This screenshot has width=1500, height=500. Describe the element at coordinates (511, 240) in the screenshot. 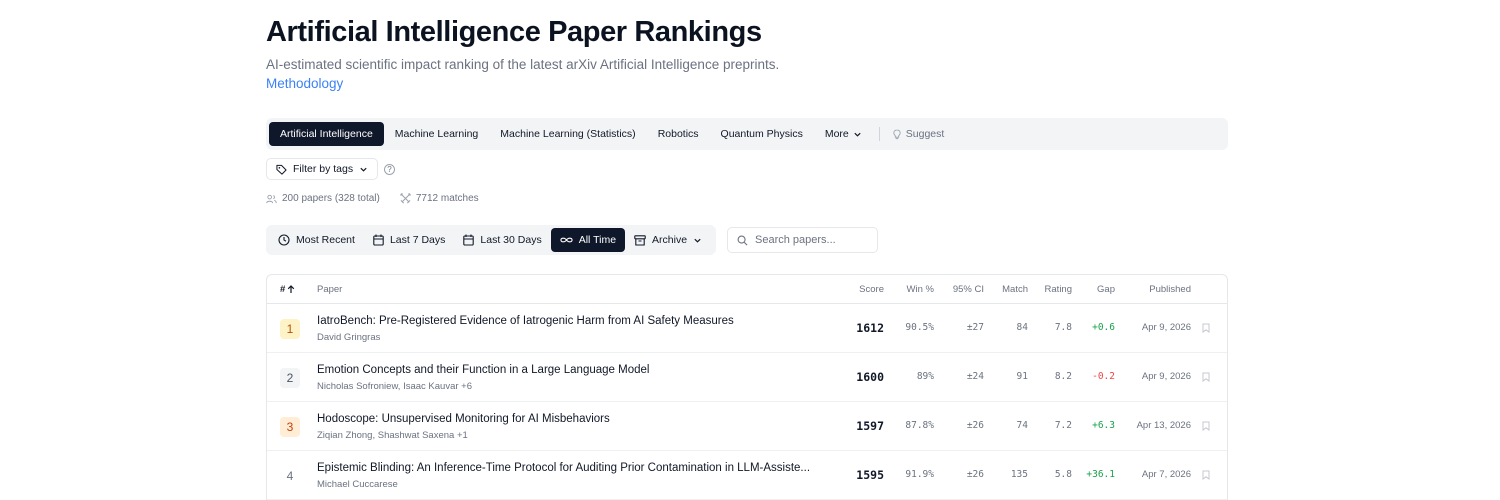

I see `last-30-days-label: Last 30 Days` at that location.